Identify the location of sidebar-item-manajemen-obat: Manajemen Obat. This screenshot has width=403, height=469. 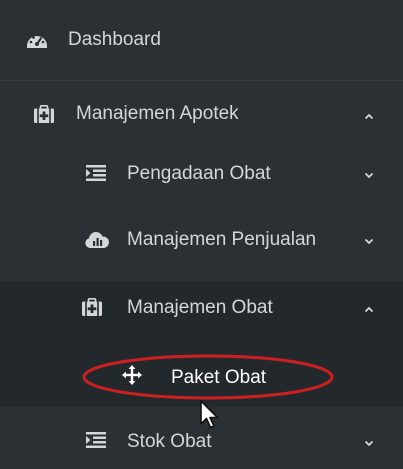
(201, 315).